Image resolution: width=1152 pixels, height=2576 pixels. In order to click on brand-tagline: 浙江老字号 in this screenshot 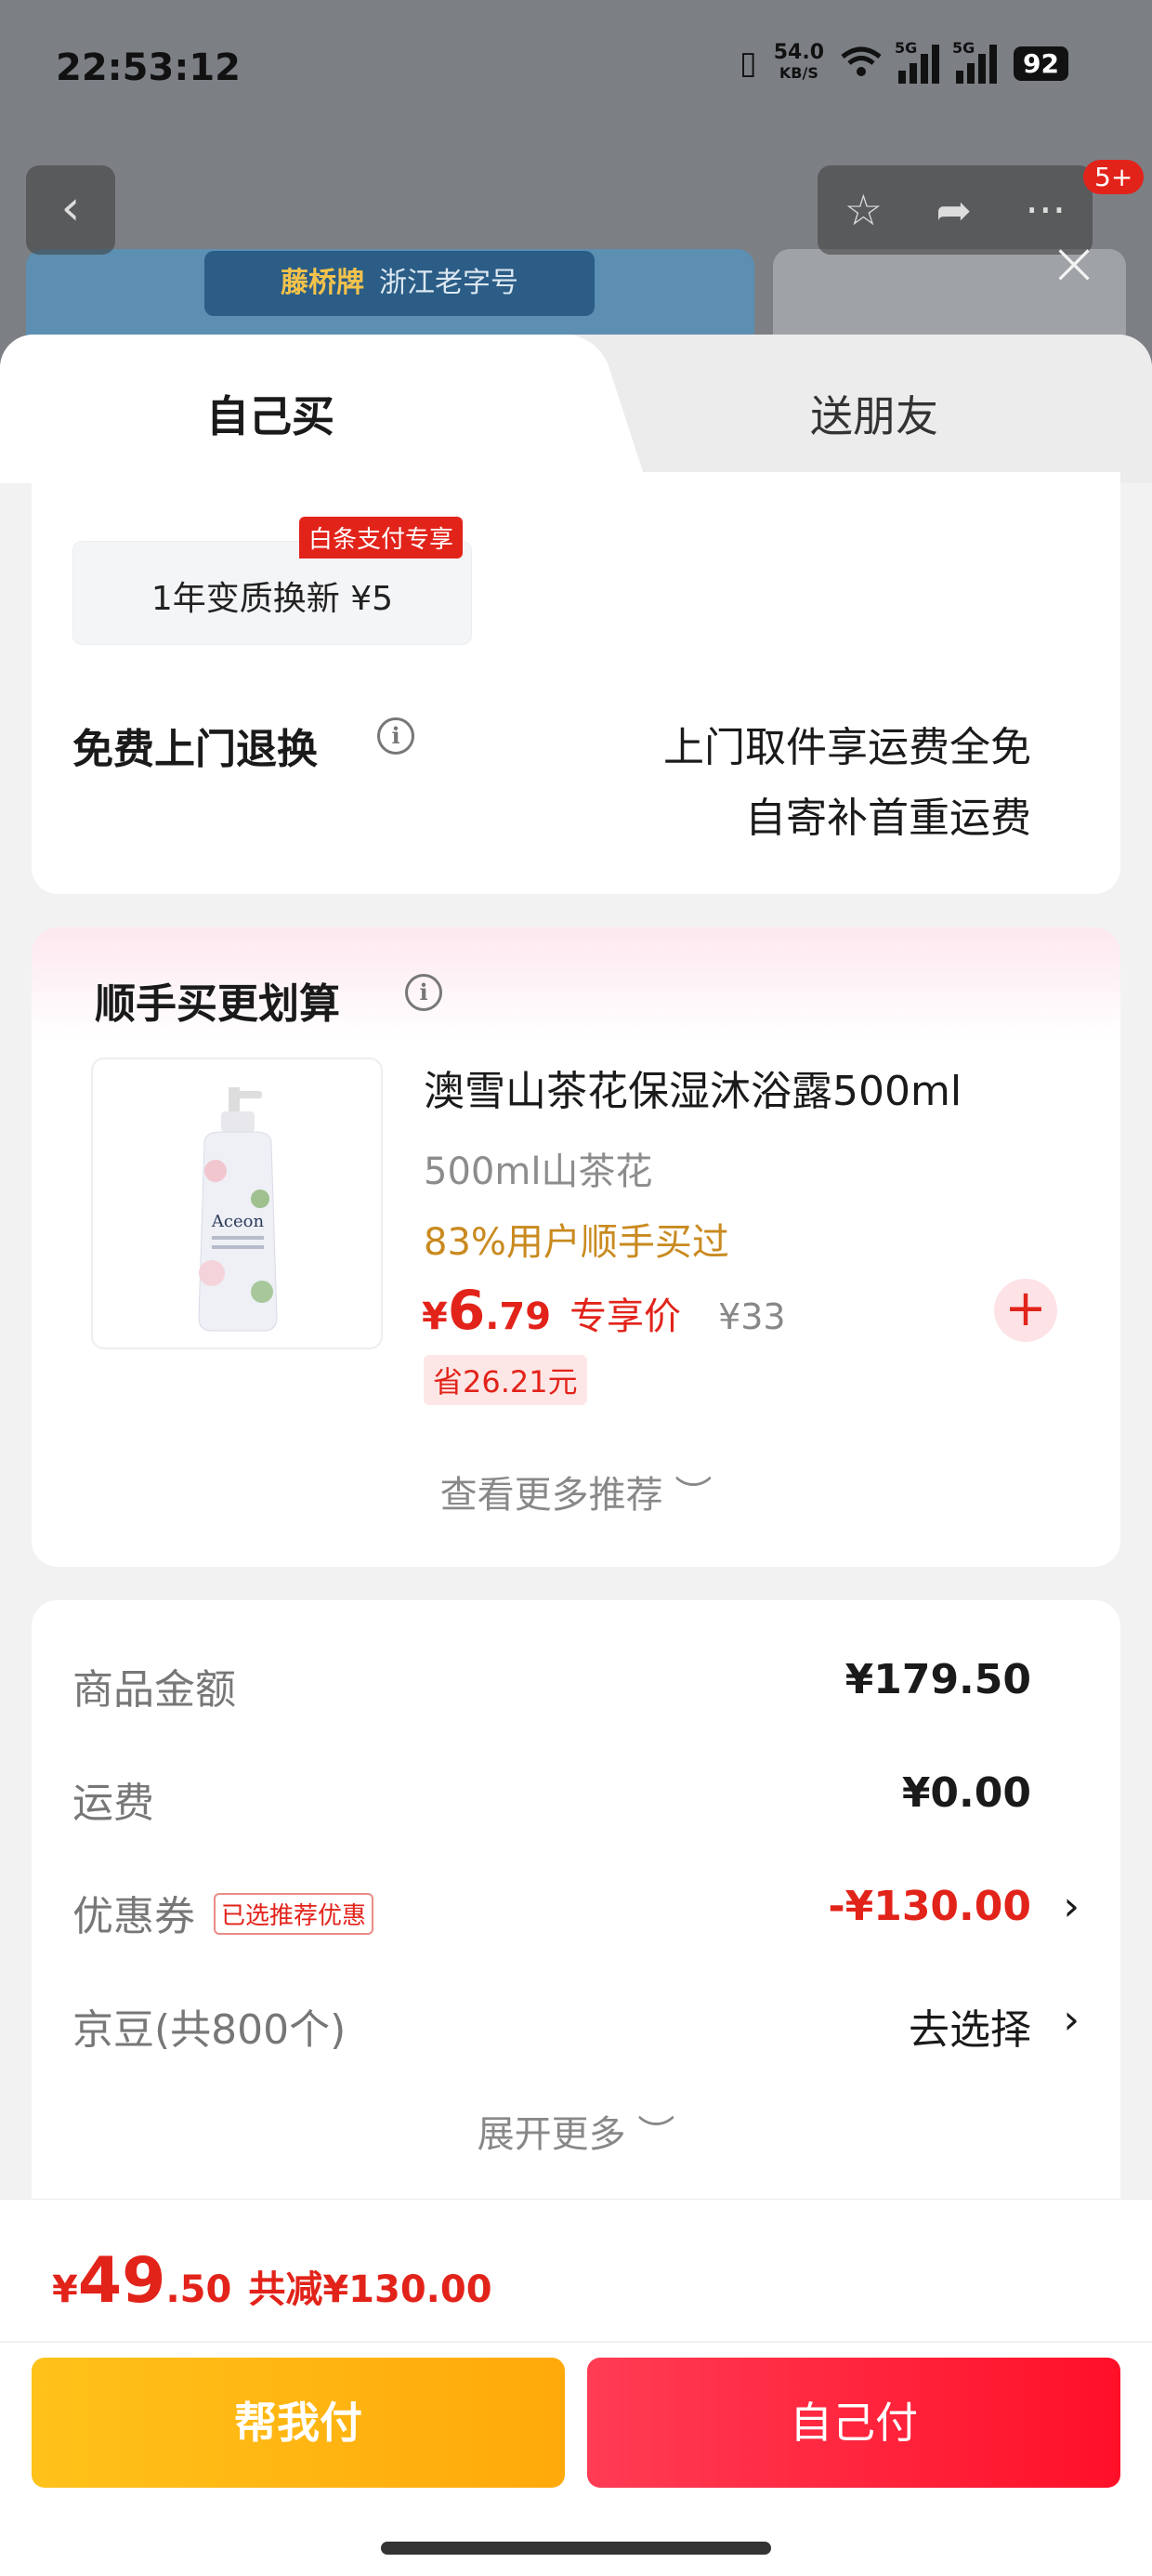, I will do `click(448, 283)`.